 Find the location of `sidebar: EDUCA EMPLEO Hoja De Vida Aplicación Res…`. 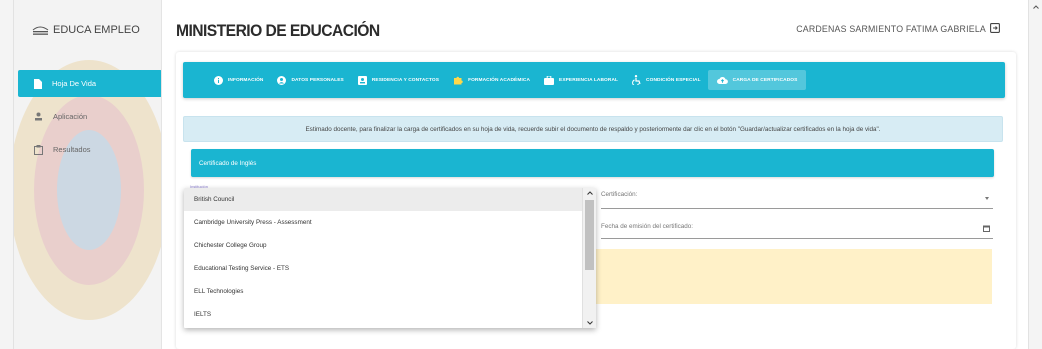

sidebar: EDUCA EMPLEO Hoja De Vida Aplicación Res… is located at coordinates (88, 174).